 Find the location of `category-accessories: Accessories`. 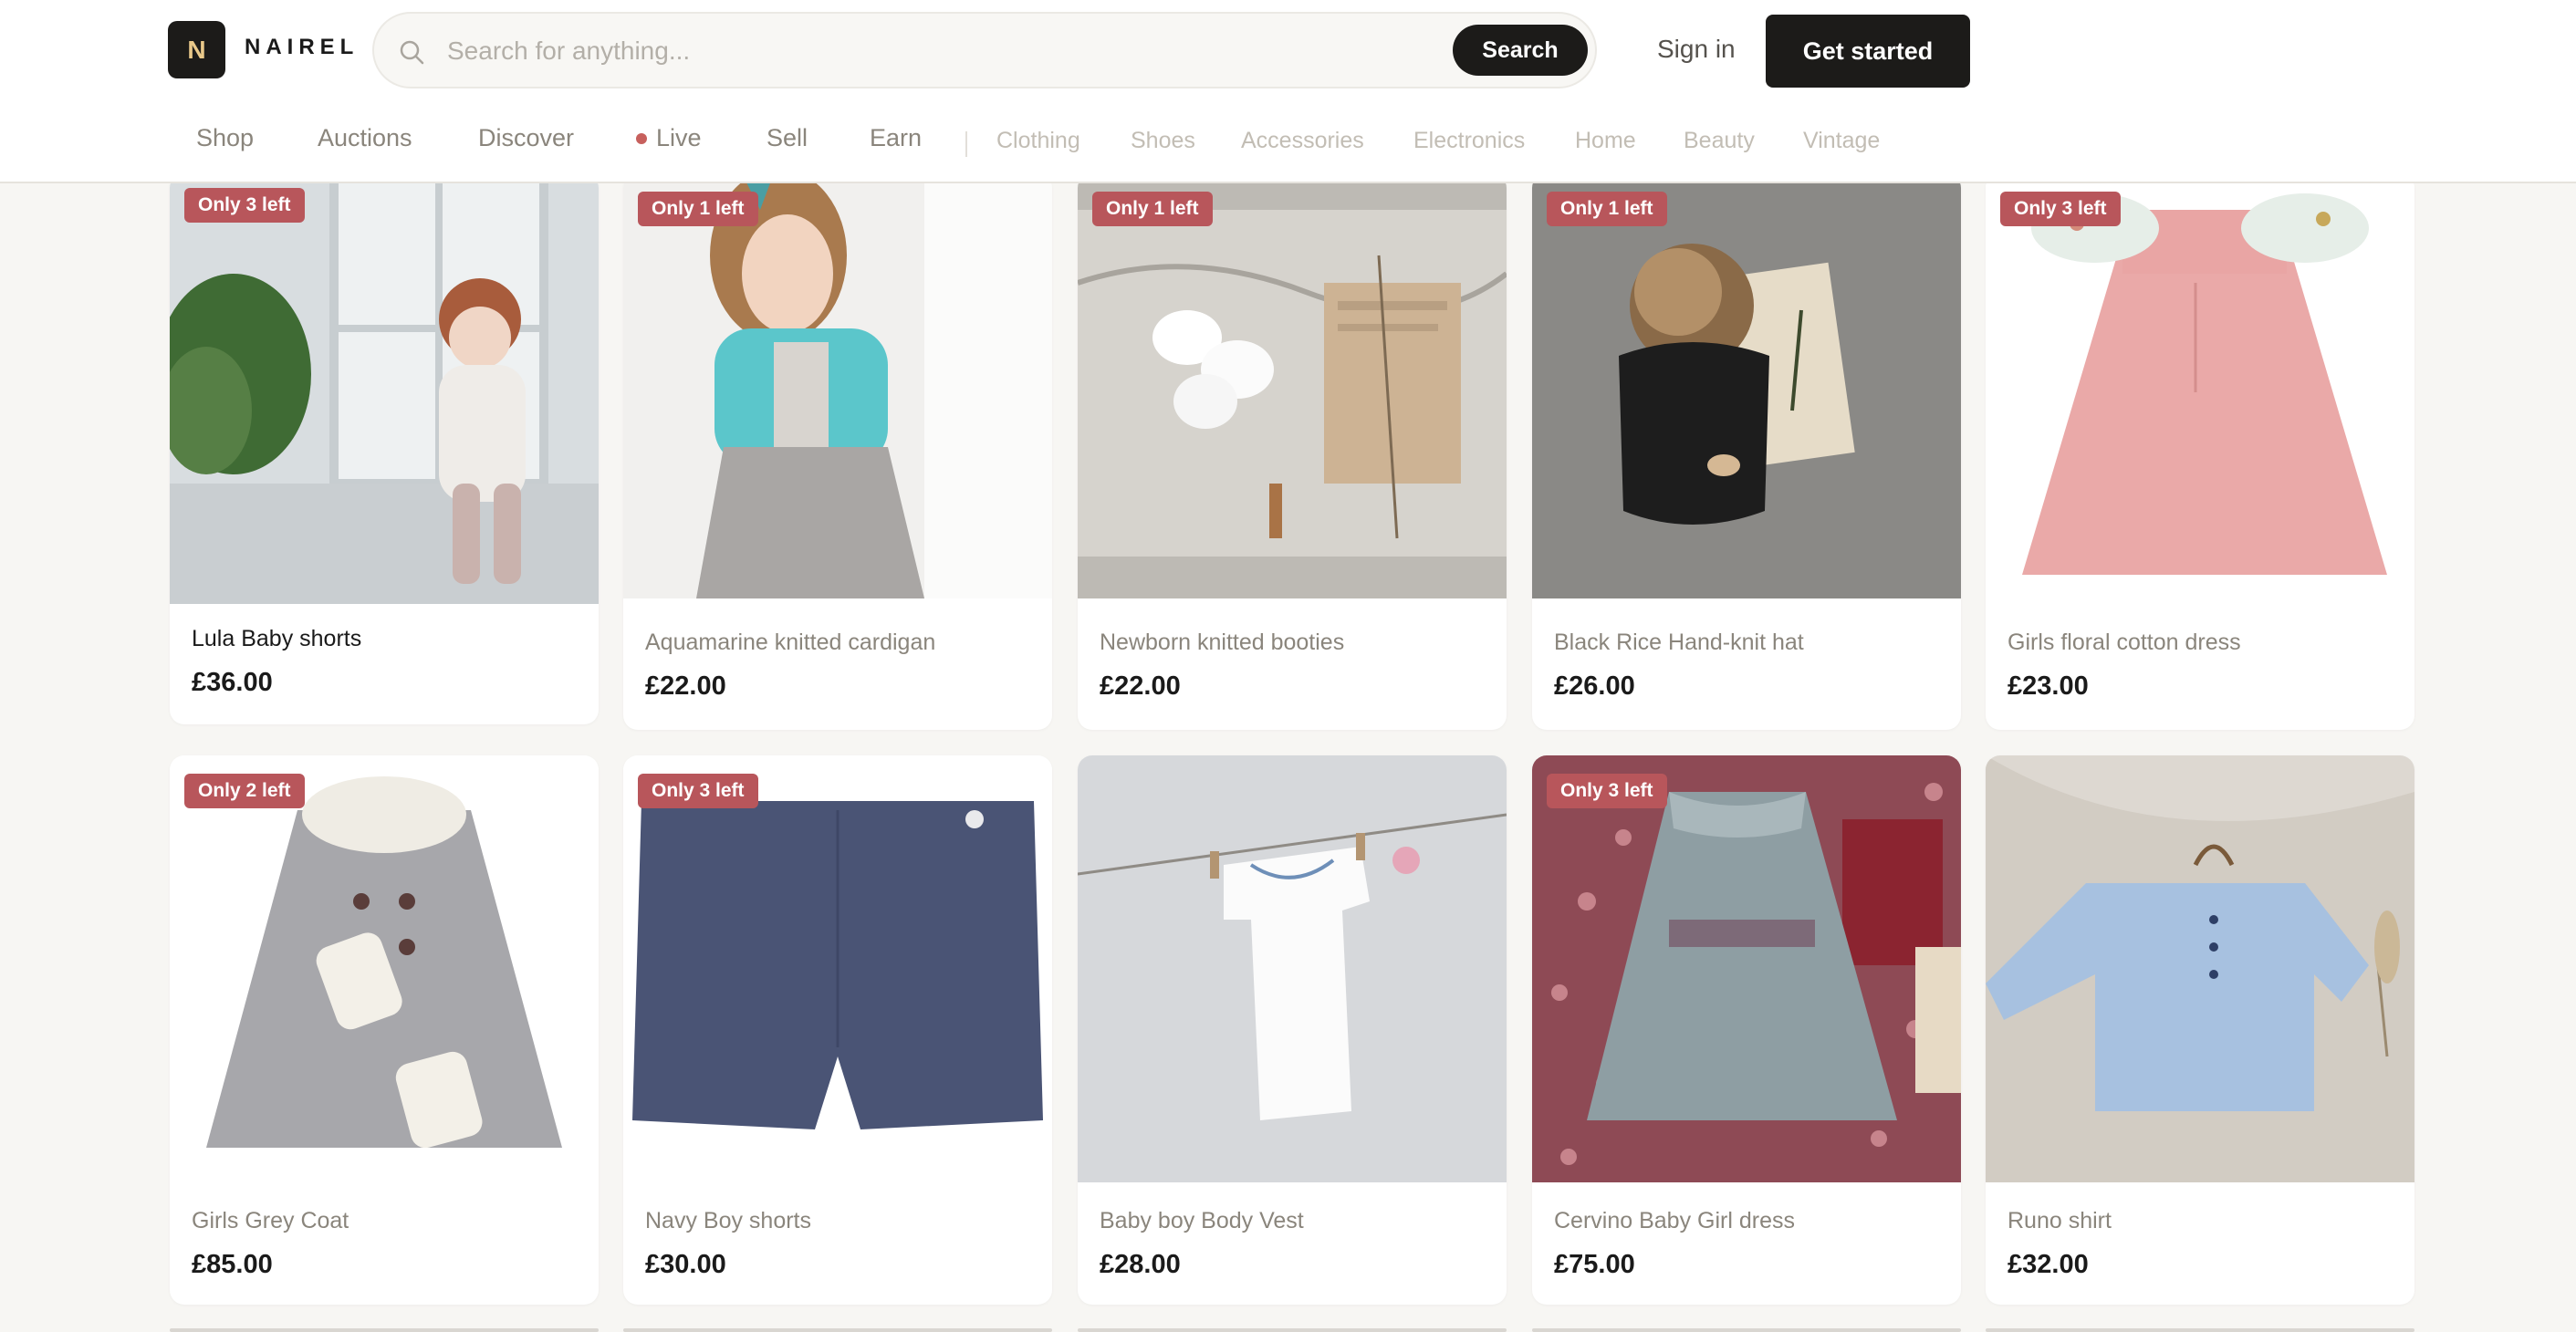

category-accessories: Accessories is located at coordinates (1302, 141).